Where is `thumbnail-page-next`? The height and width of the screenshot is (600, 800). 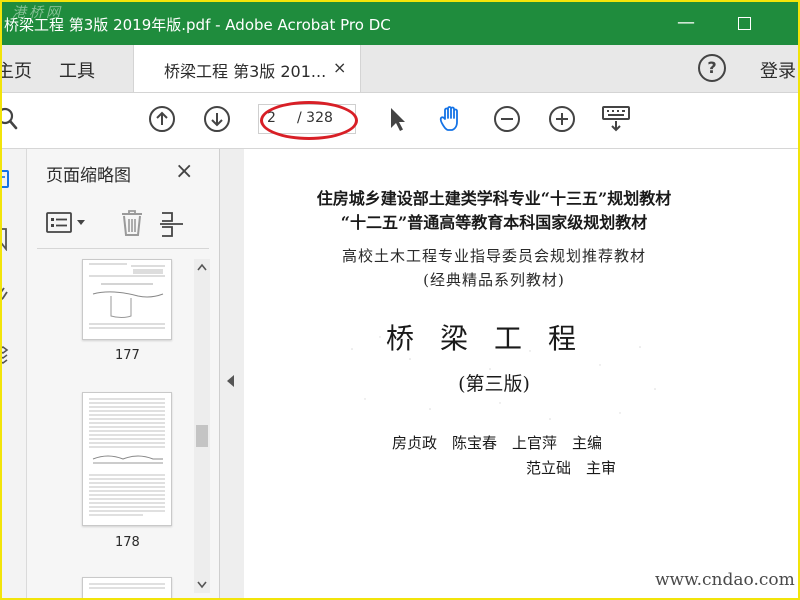 thumbnail-page-next is located at coordinates (127, 588).